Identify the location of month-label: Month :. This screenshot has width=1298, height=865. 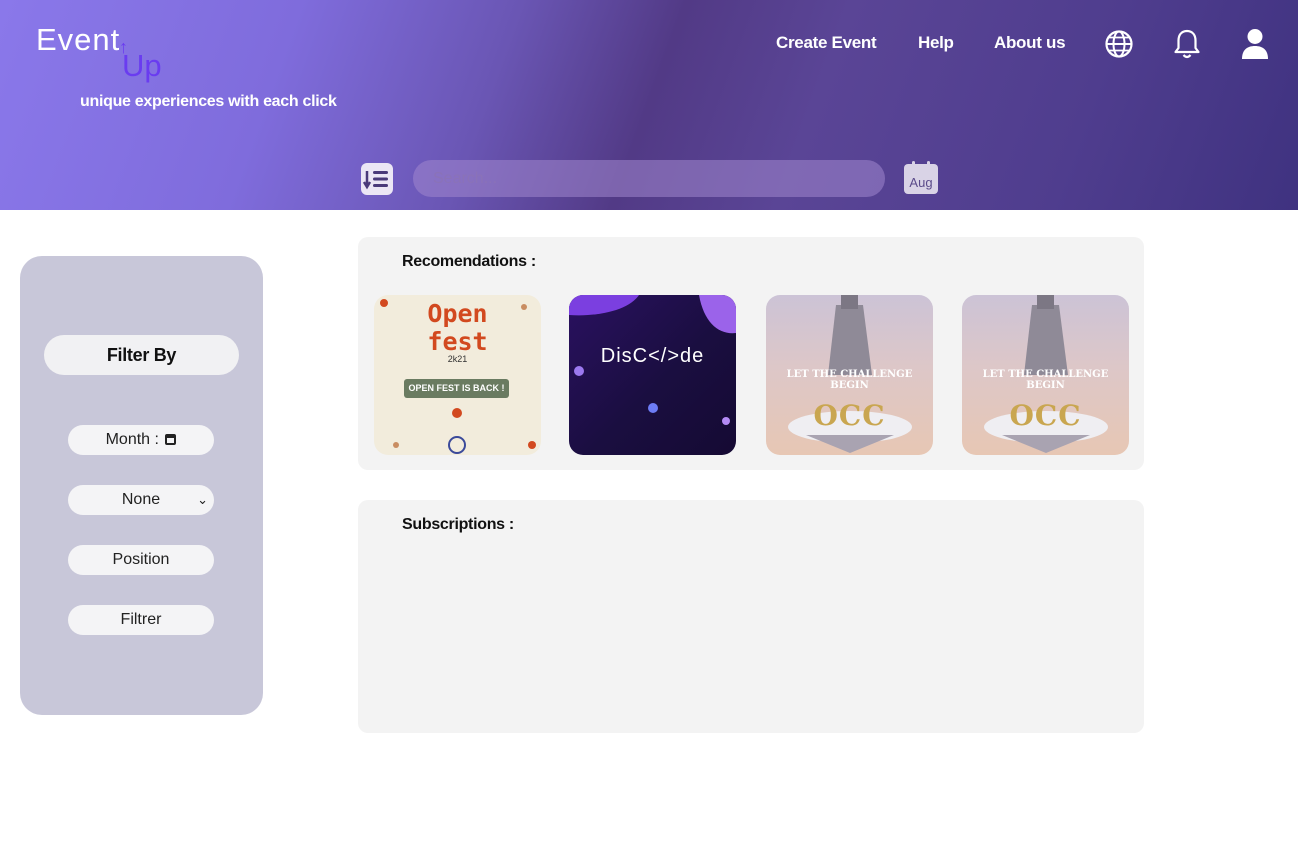
(132, 439).